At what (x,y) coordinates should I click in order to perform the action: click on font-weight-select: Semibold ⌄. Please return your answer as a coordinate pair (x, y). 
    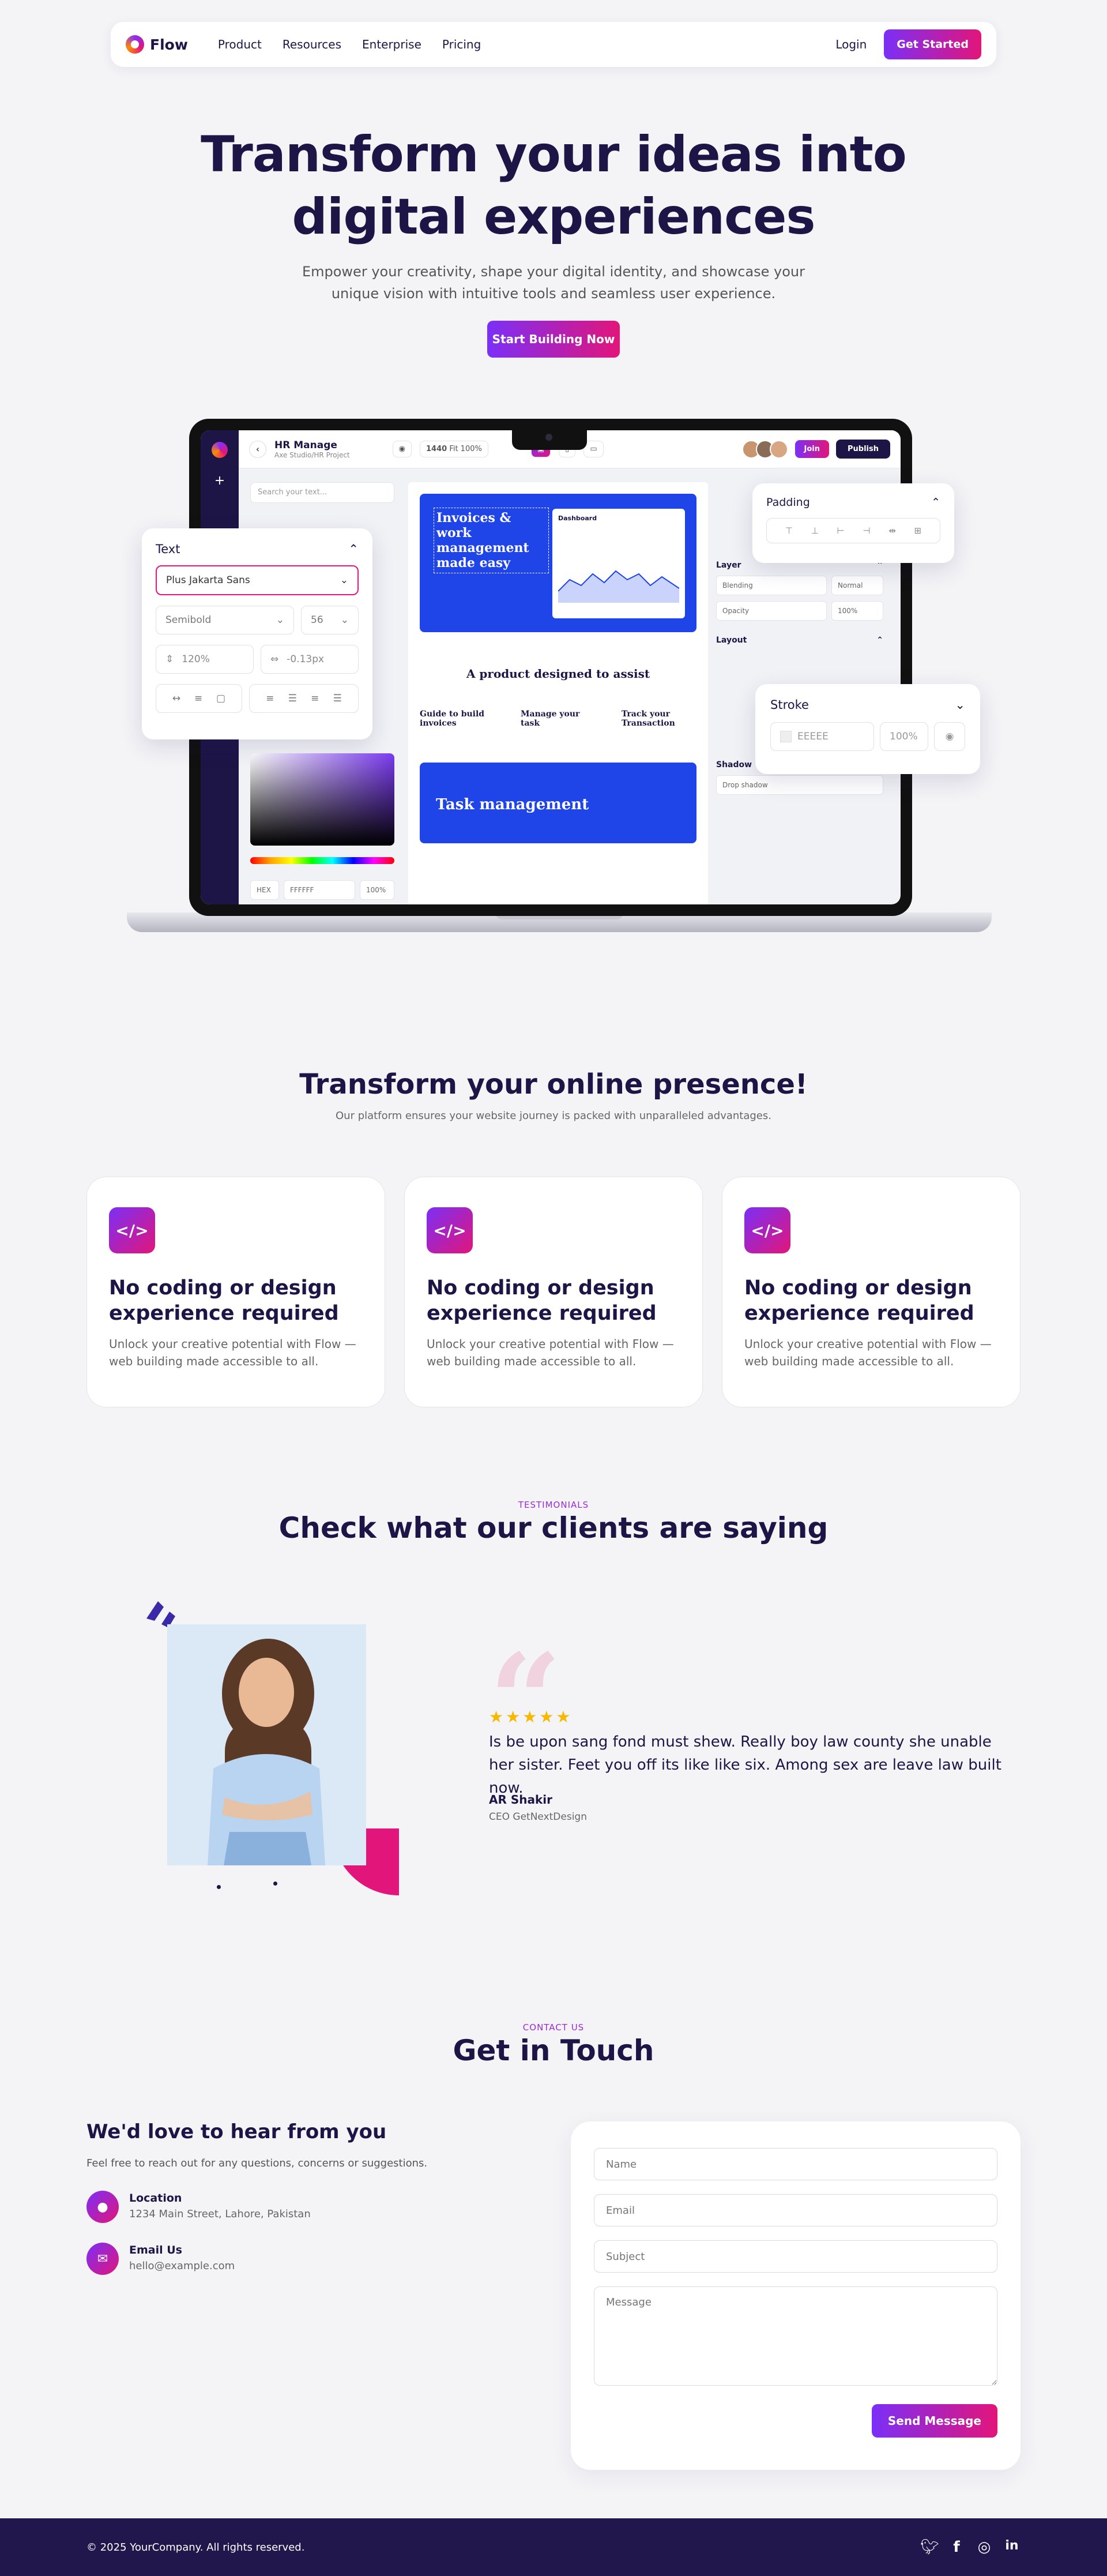
    Looking at the image, I should click on (225, 620).